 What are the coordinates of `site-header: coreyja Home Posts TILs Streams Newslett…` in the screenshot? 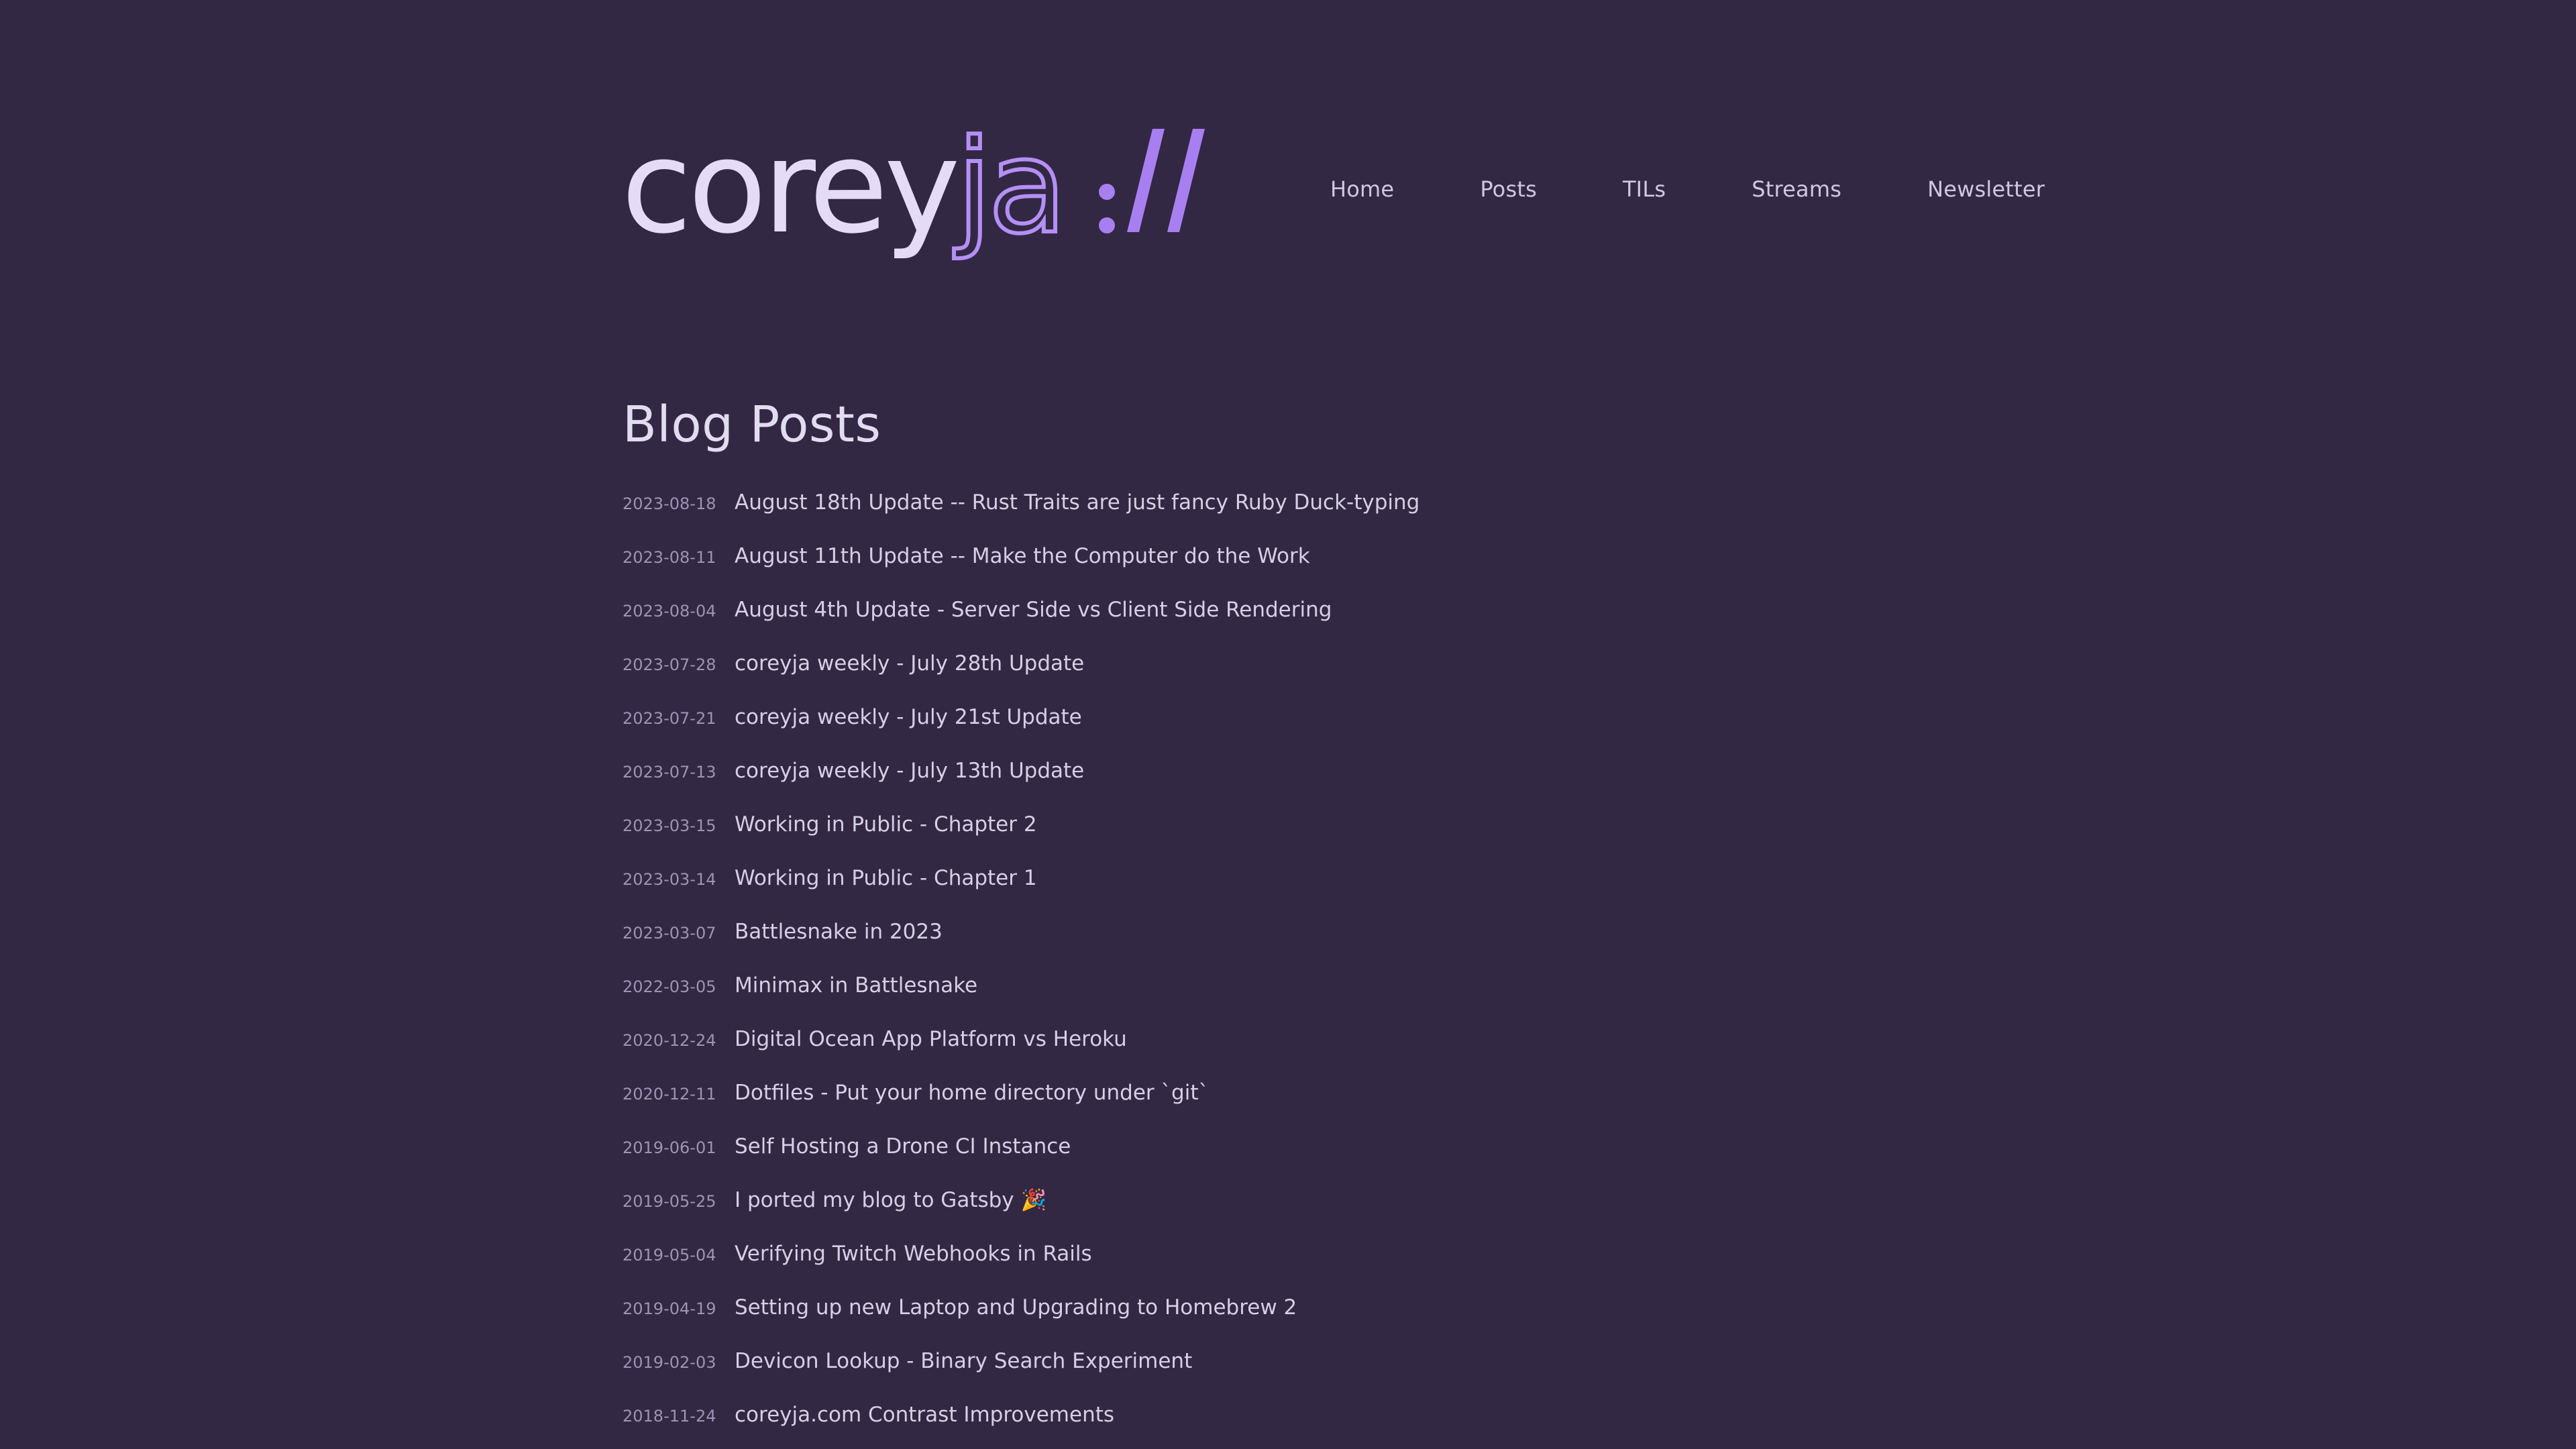 It's located at (1333, 194).